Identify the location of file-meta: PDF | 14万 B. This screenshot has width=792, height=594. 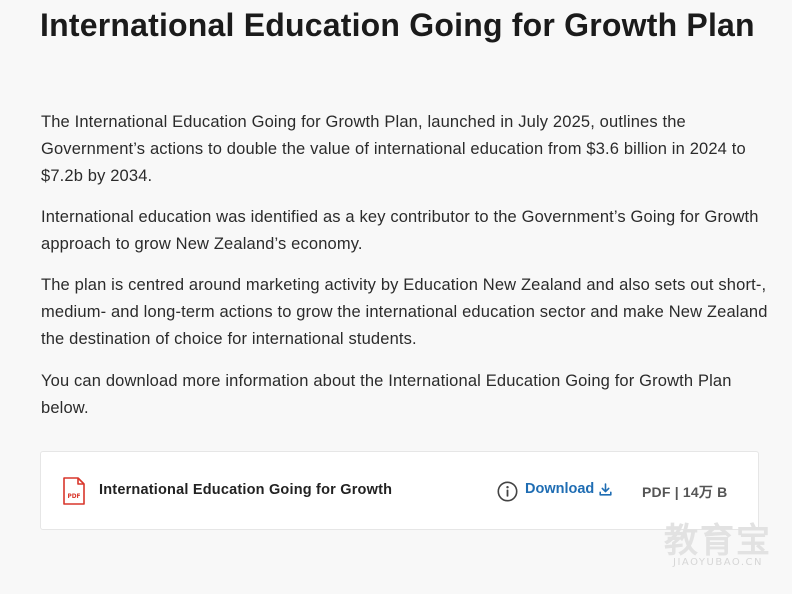
(685, 492).